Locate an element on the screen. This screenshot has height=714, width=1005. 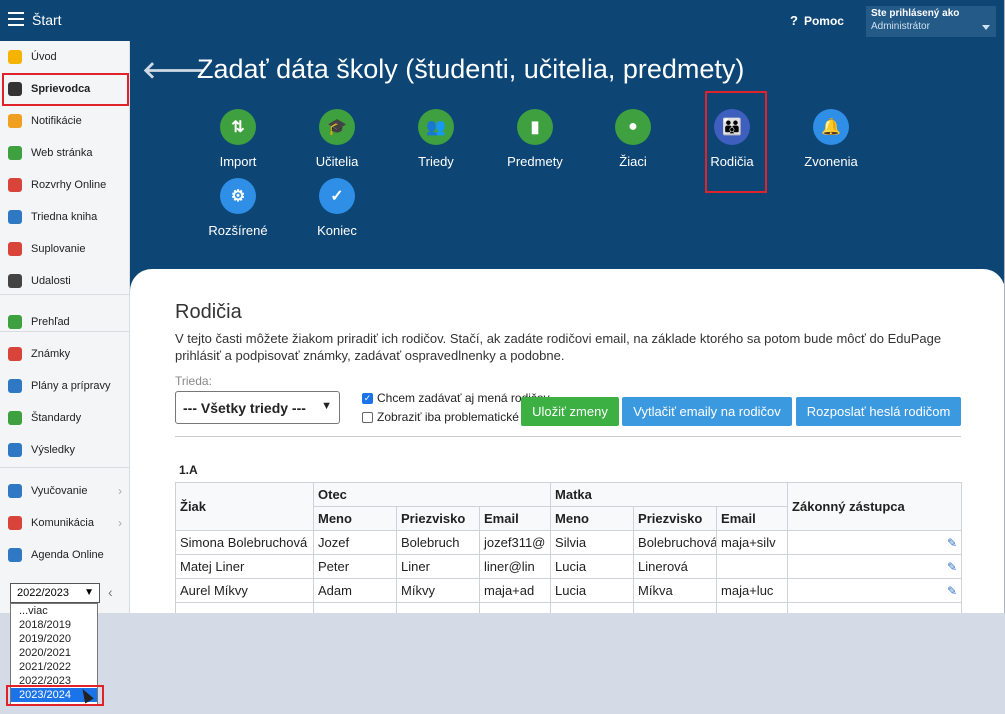
print-emails-button: Vytlačiť emaily na rodičov is located at coordinates (707, 411).